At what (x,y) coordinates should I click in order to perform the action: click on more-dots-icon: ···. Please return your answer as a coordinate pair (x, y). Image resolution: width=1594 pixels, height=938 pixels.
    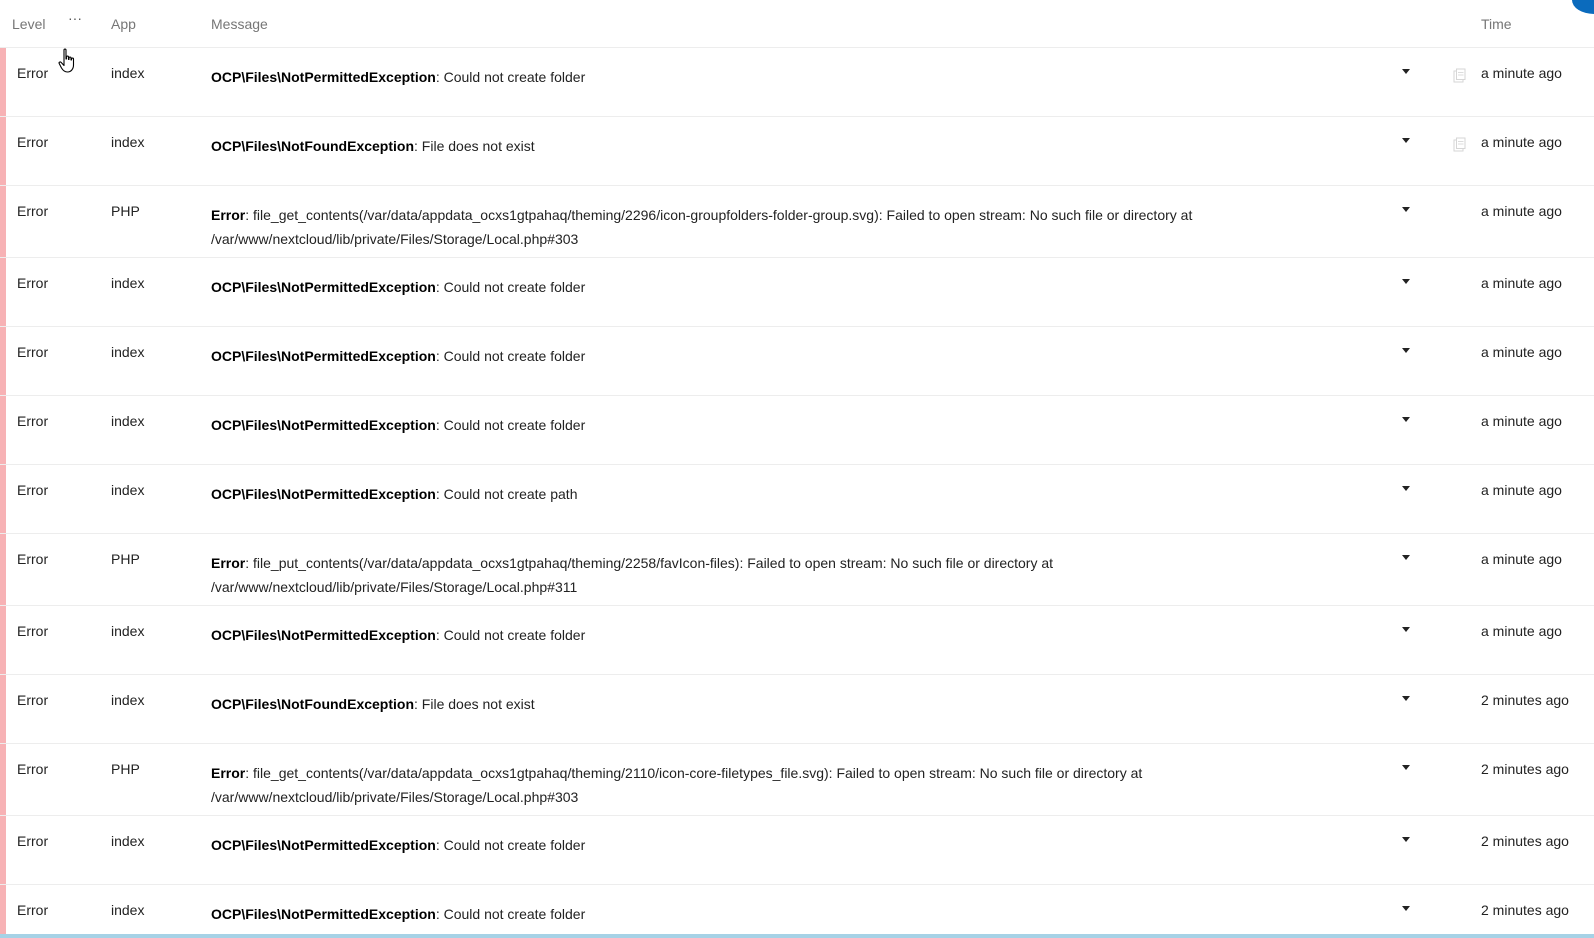
    Looking at the image, I should click on (75, 18).